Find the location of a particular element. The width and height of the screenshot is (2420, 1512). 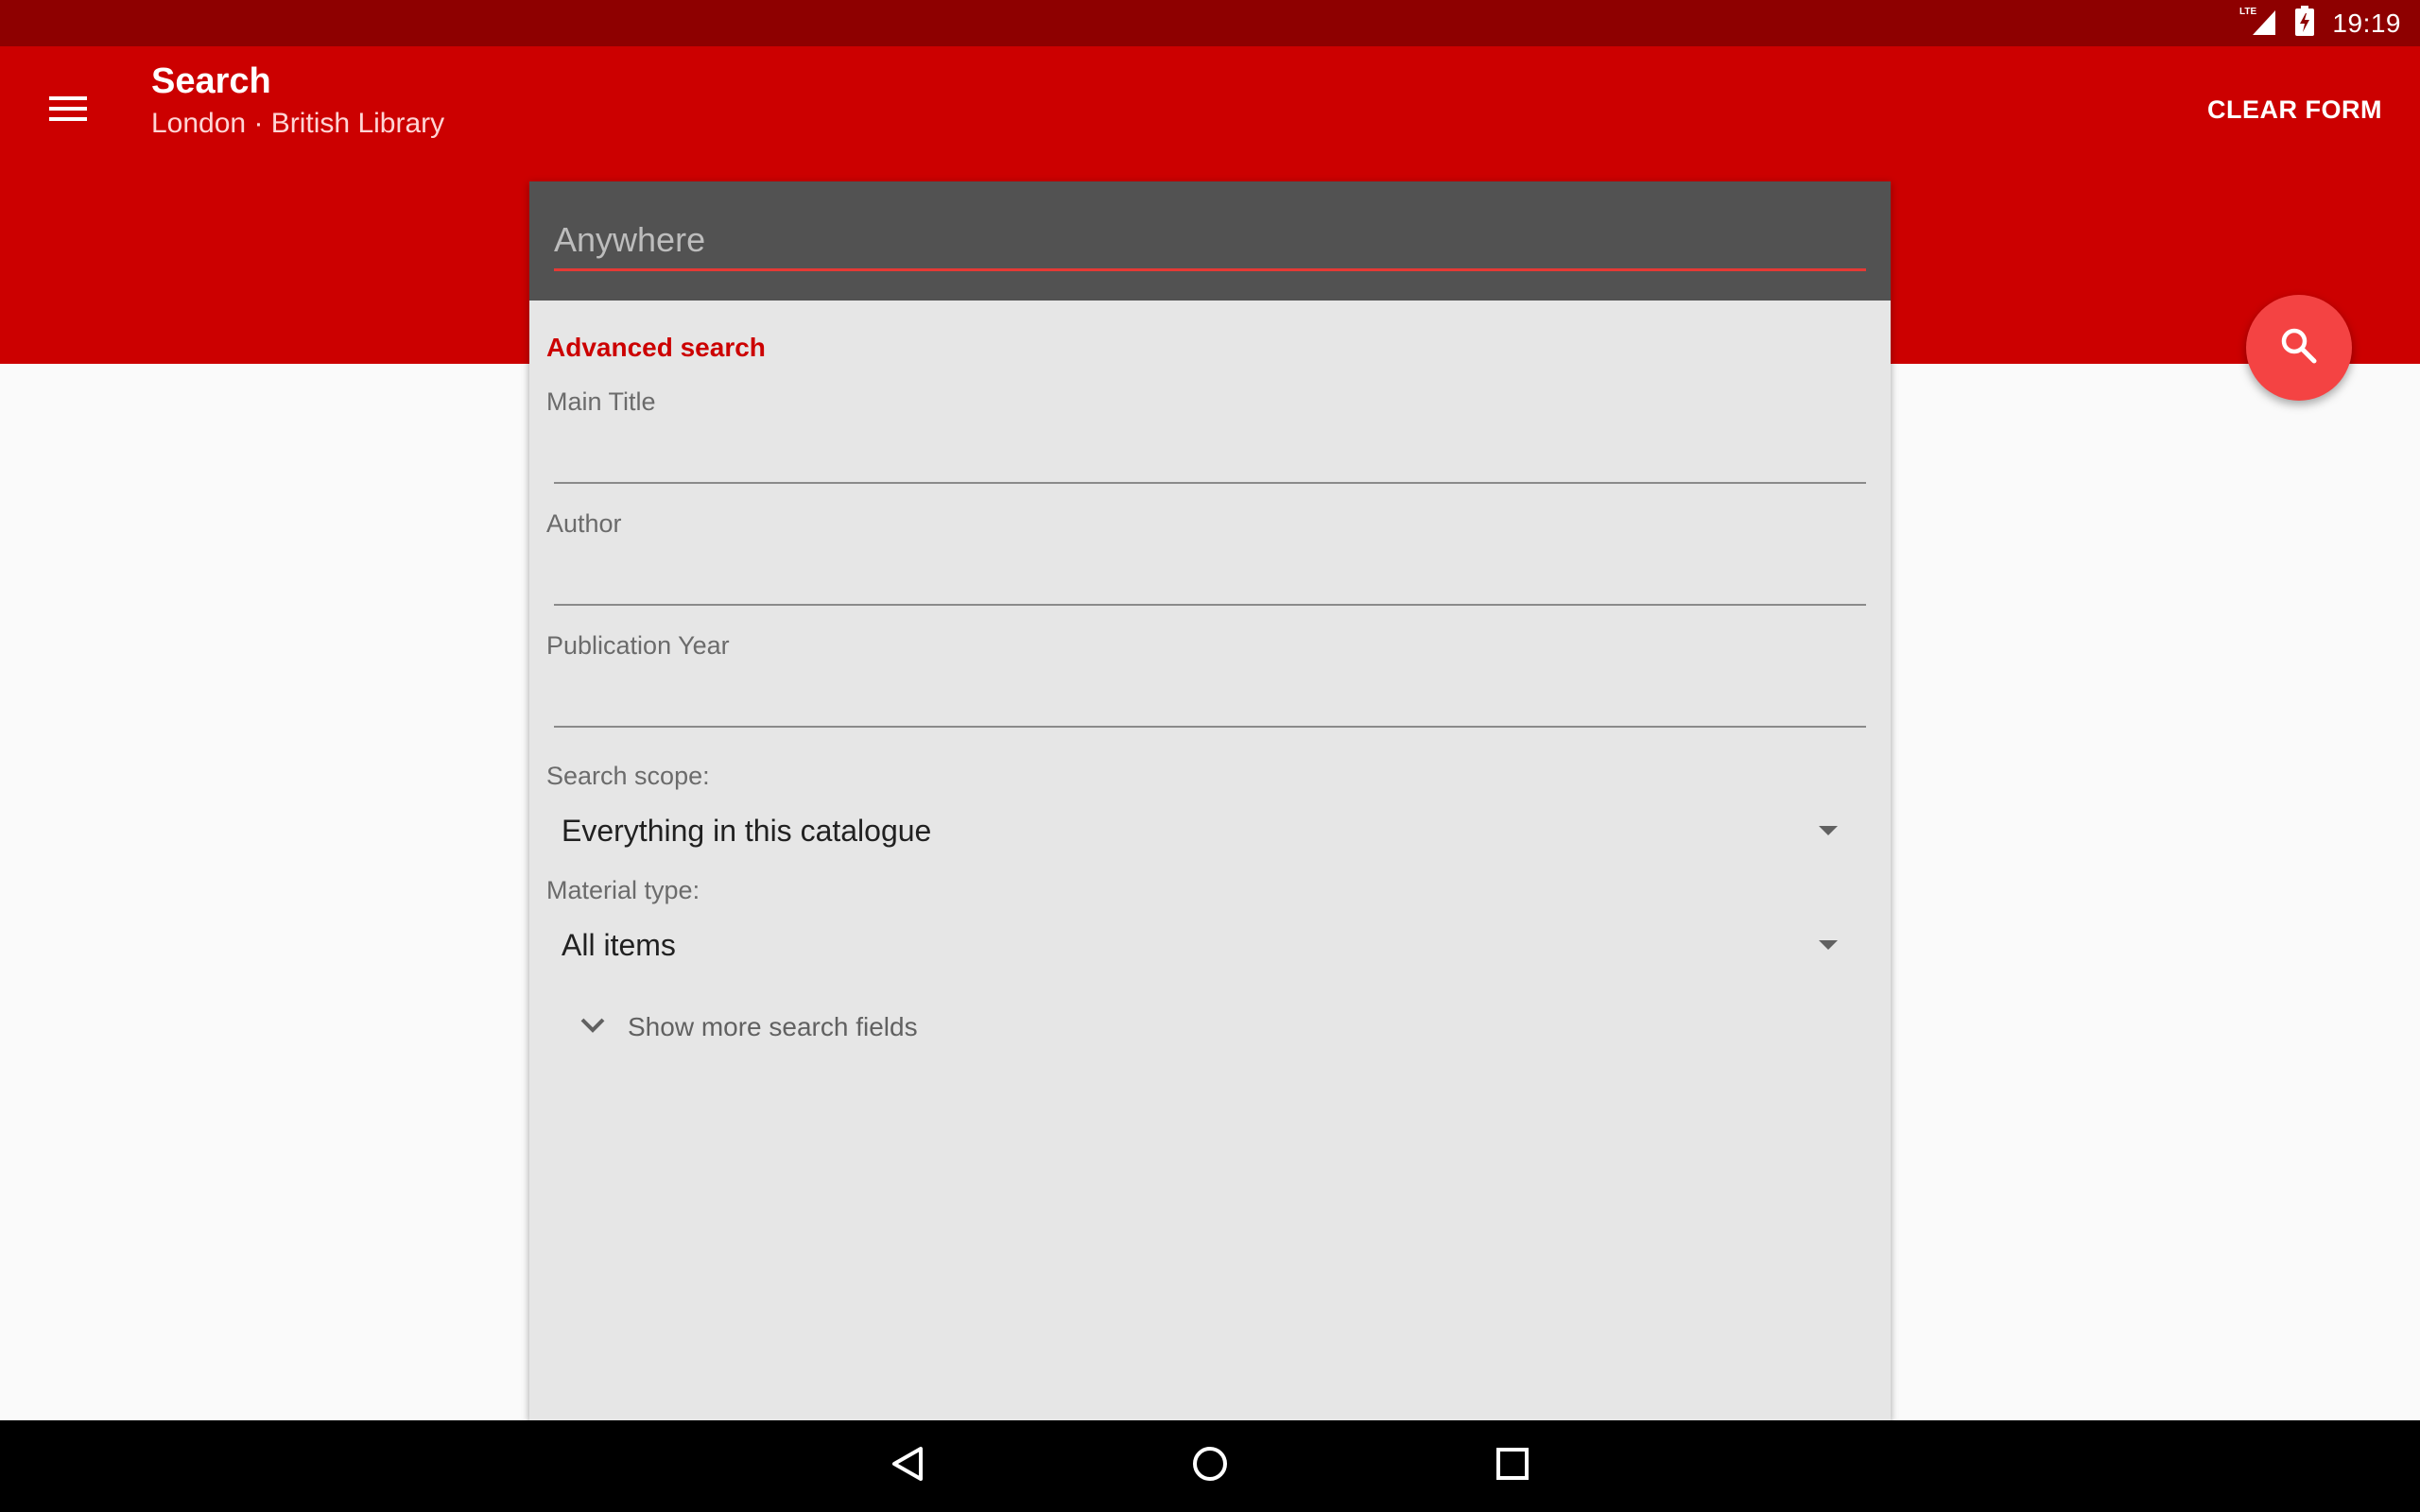

search-icon is located at coordinates (2299, 348).